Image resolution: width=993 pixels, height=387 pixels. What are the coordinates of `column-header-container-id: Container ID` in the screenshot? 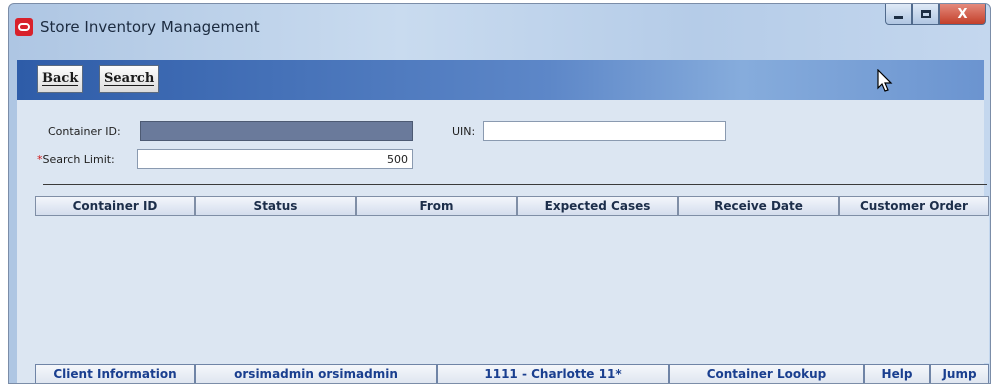 It's located at (115, 206).